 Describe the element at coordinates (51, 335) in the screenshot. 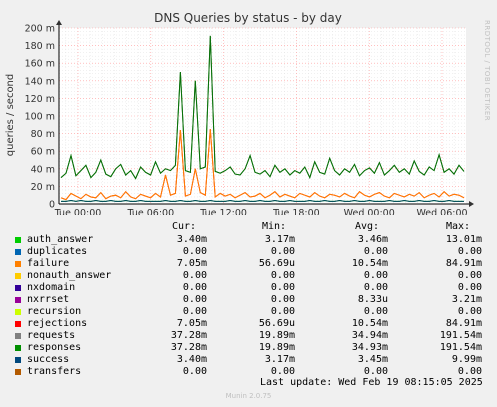

I see `legend-label: requests` at that location.